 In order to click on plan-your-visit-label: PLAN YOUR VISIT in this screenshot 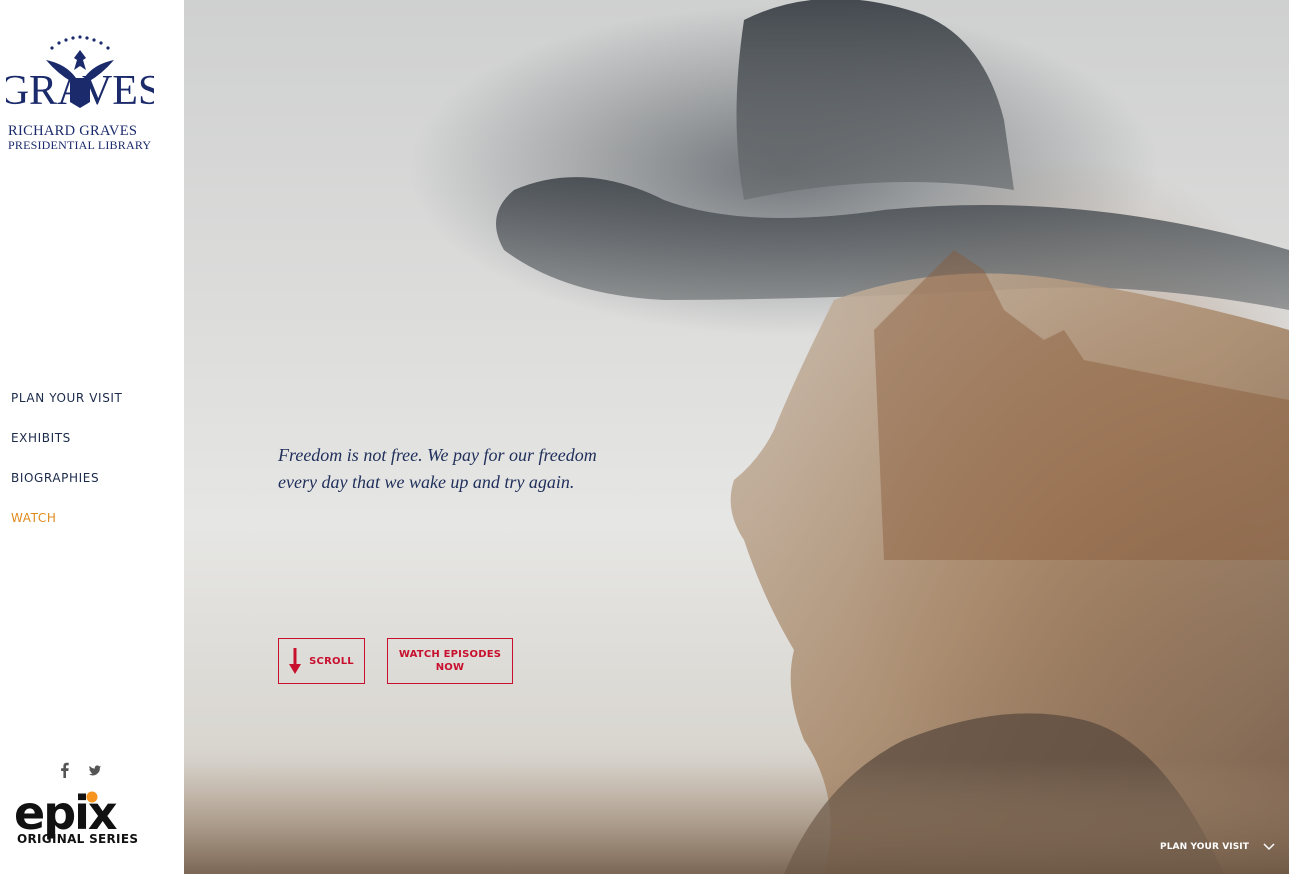, I will do `click(1204, 847)`.